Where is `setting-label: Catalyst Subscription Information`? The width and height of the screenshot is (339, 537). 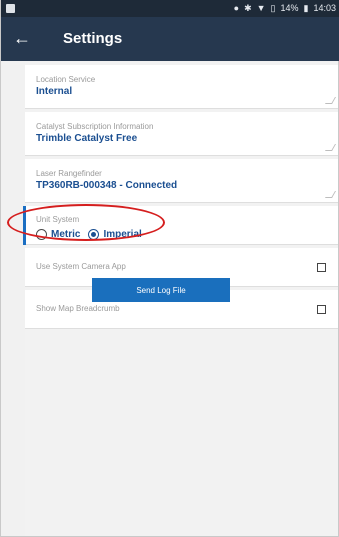 setting-label: Catalyst Subscription Information is located at coordinates (95, 126).